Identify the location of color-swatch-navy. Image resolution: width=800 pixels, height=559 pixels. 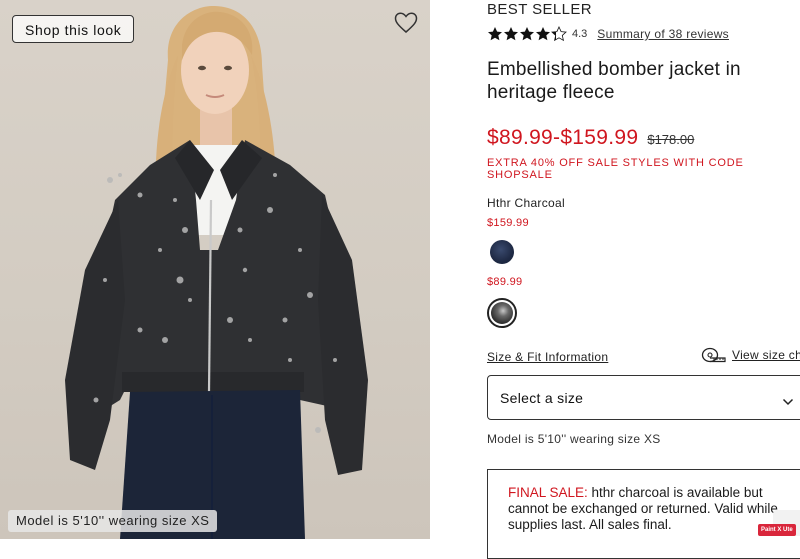
(502, 252).